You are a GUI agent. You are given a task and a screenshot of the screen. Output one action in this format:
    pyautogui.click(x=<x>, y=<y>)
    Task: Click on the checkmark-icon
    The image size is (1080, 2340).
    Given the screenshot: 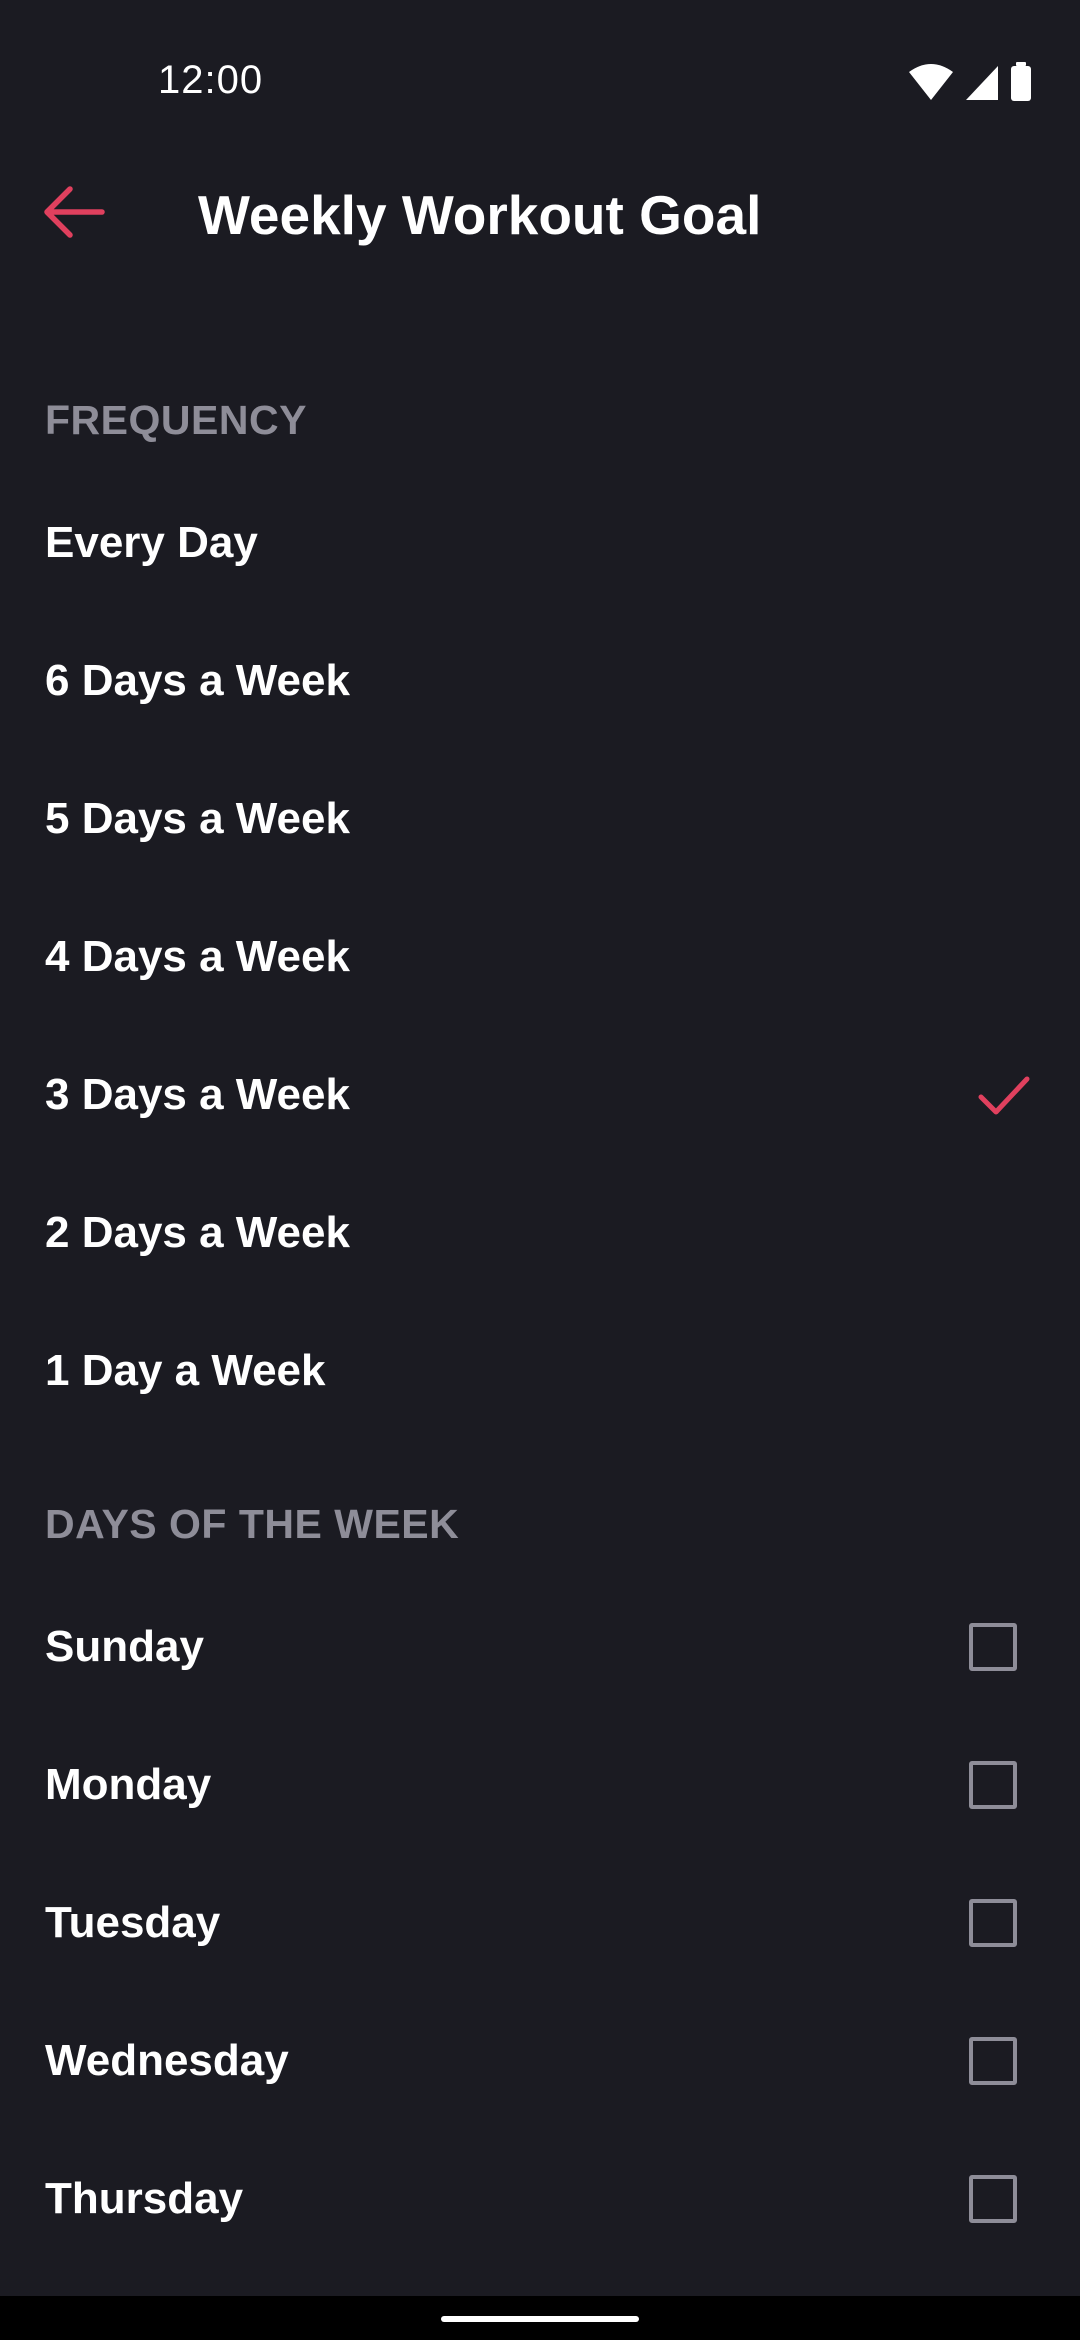 What is the action you would take?
    pyautogui.click(x=1004, y=1095)
    